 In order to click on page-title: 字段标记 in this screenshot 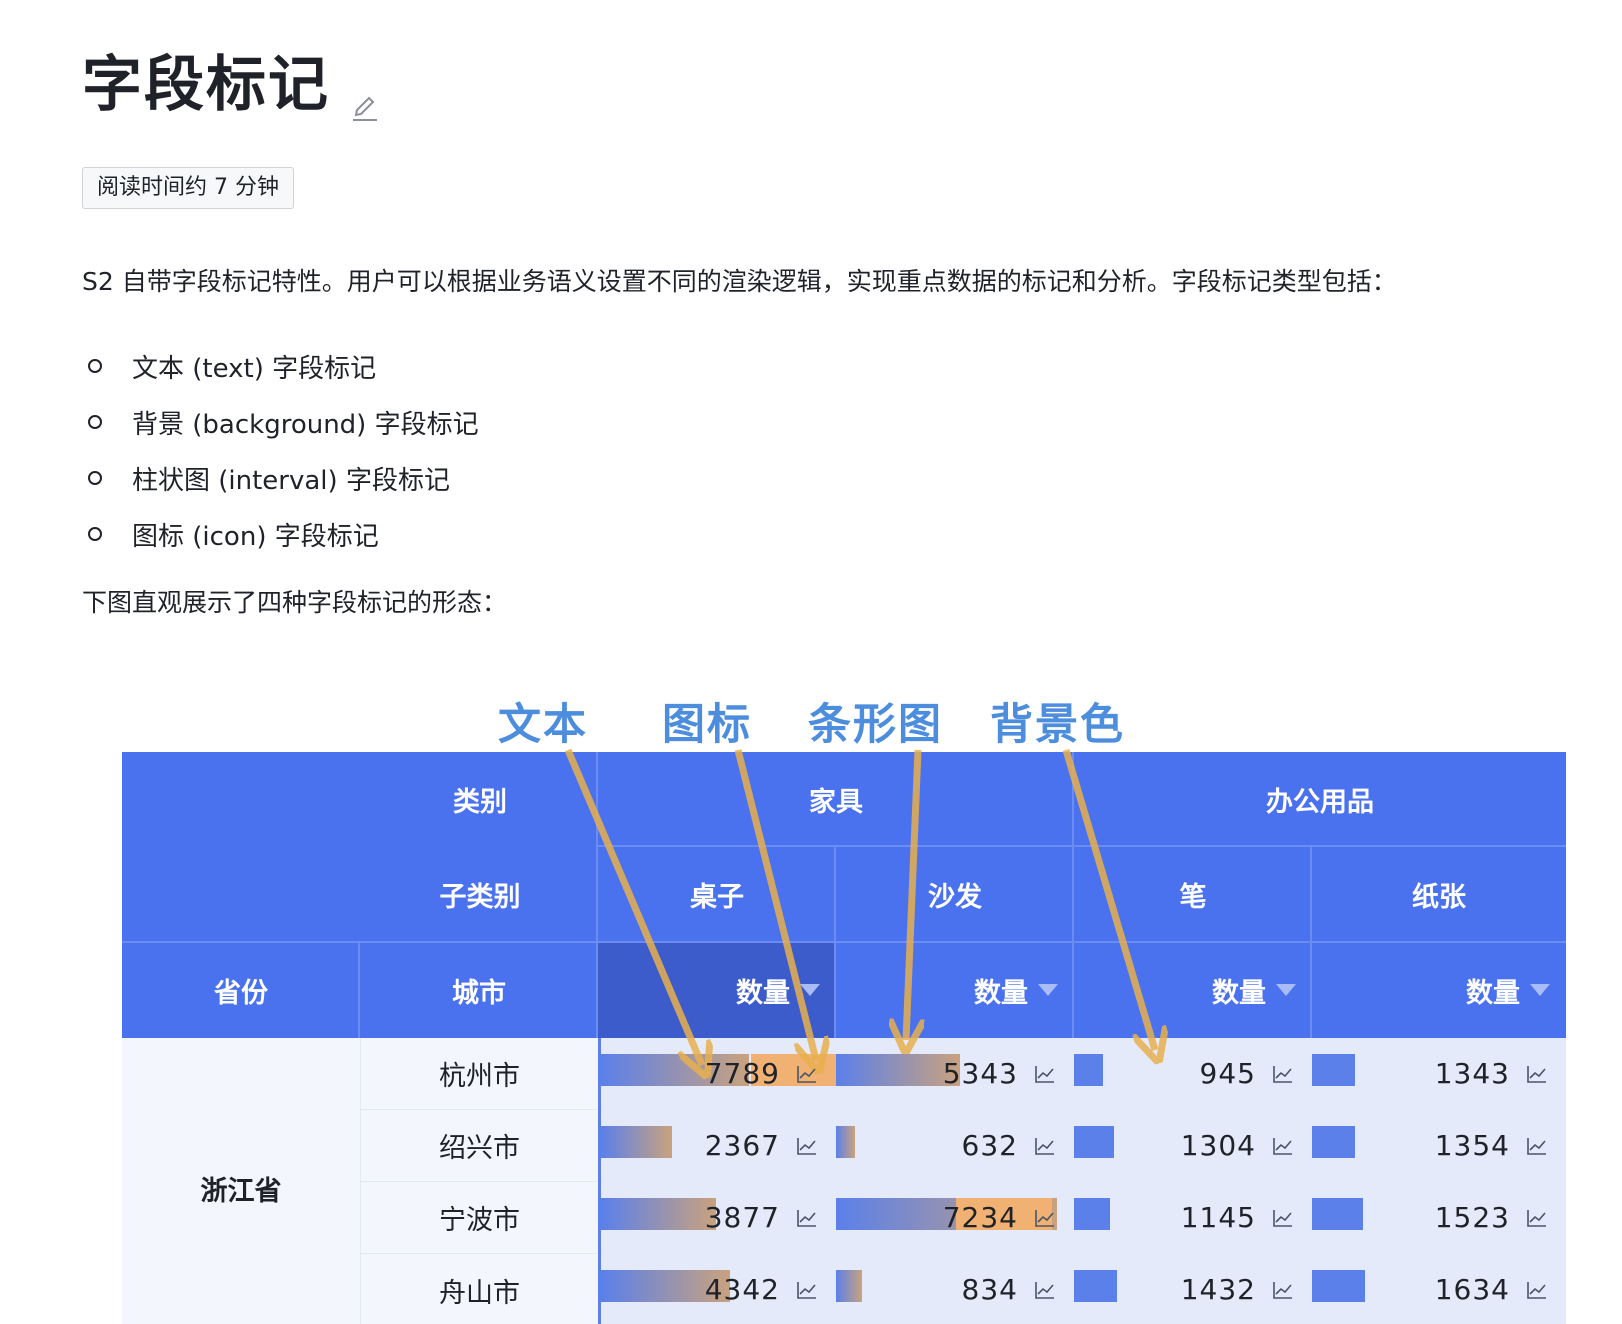, I will do `click(232, 79)`.